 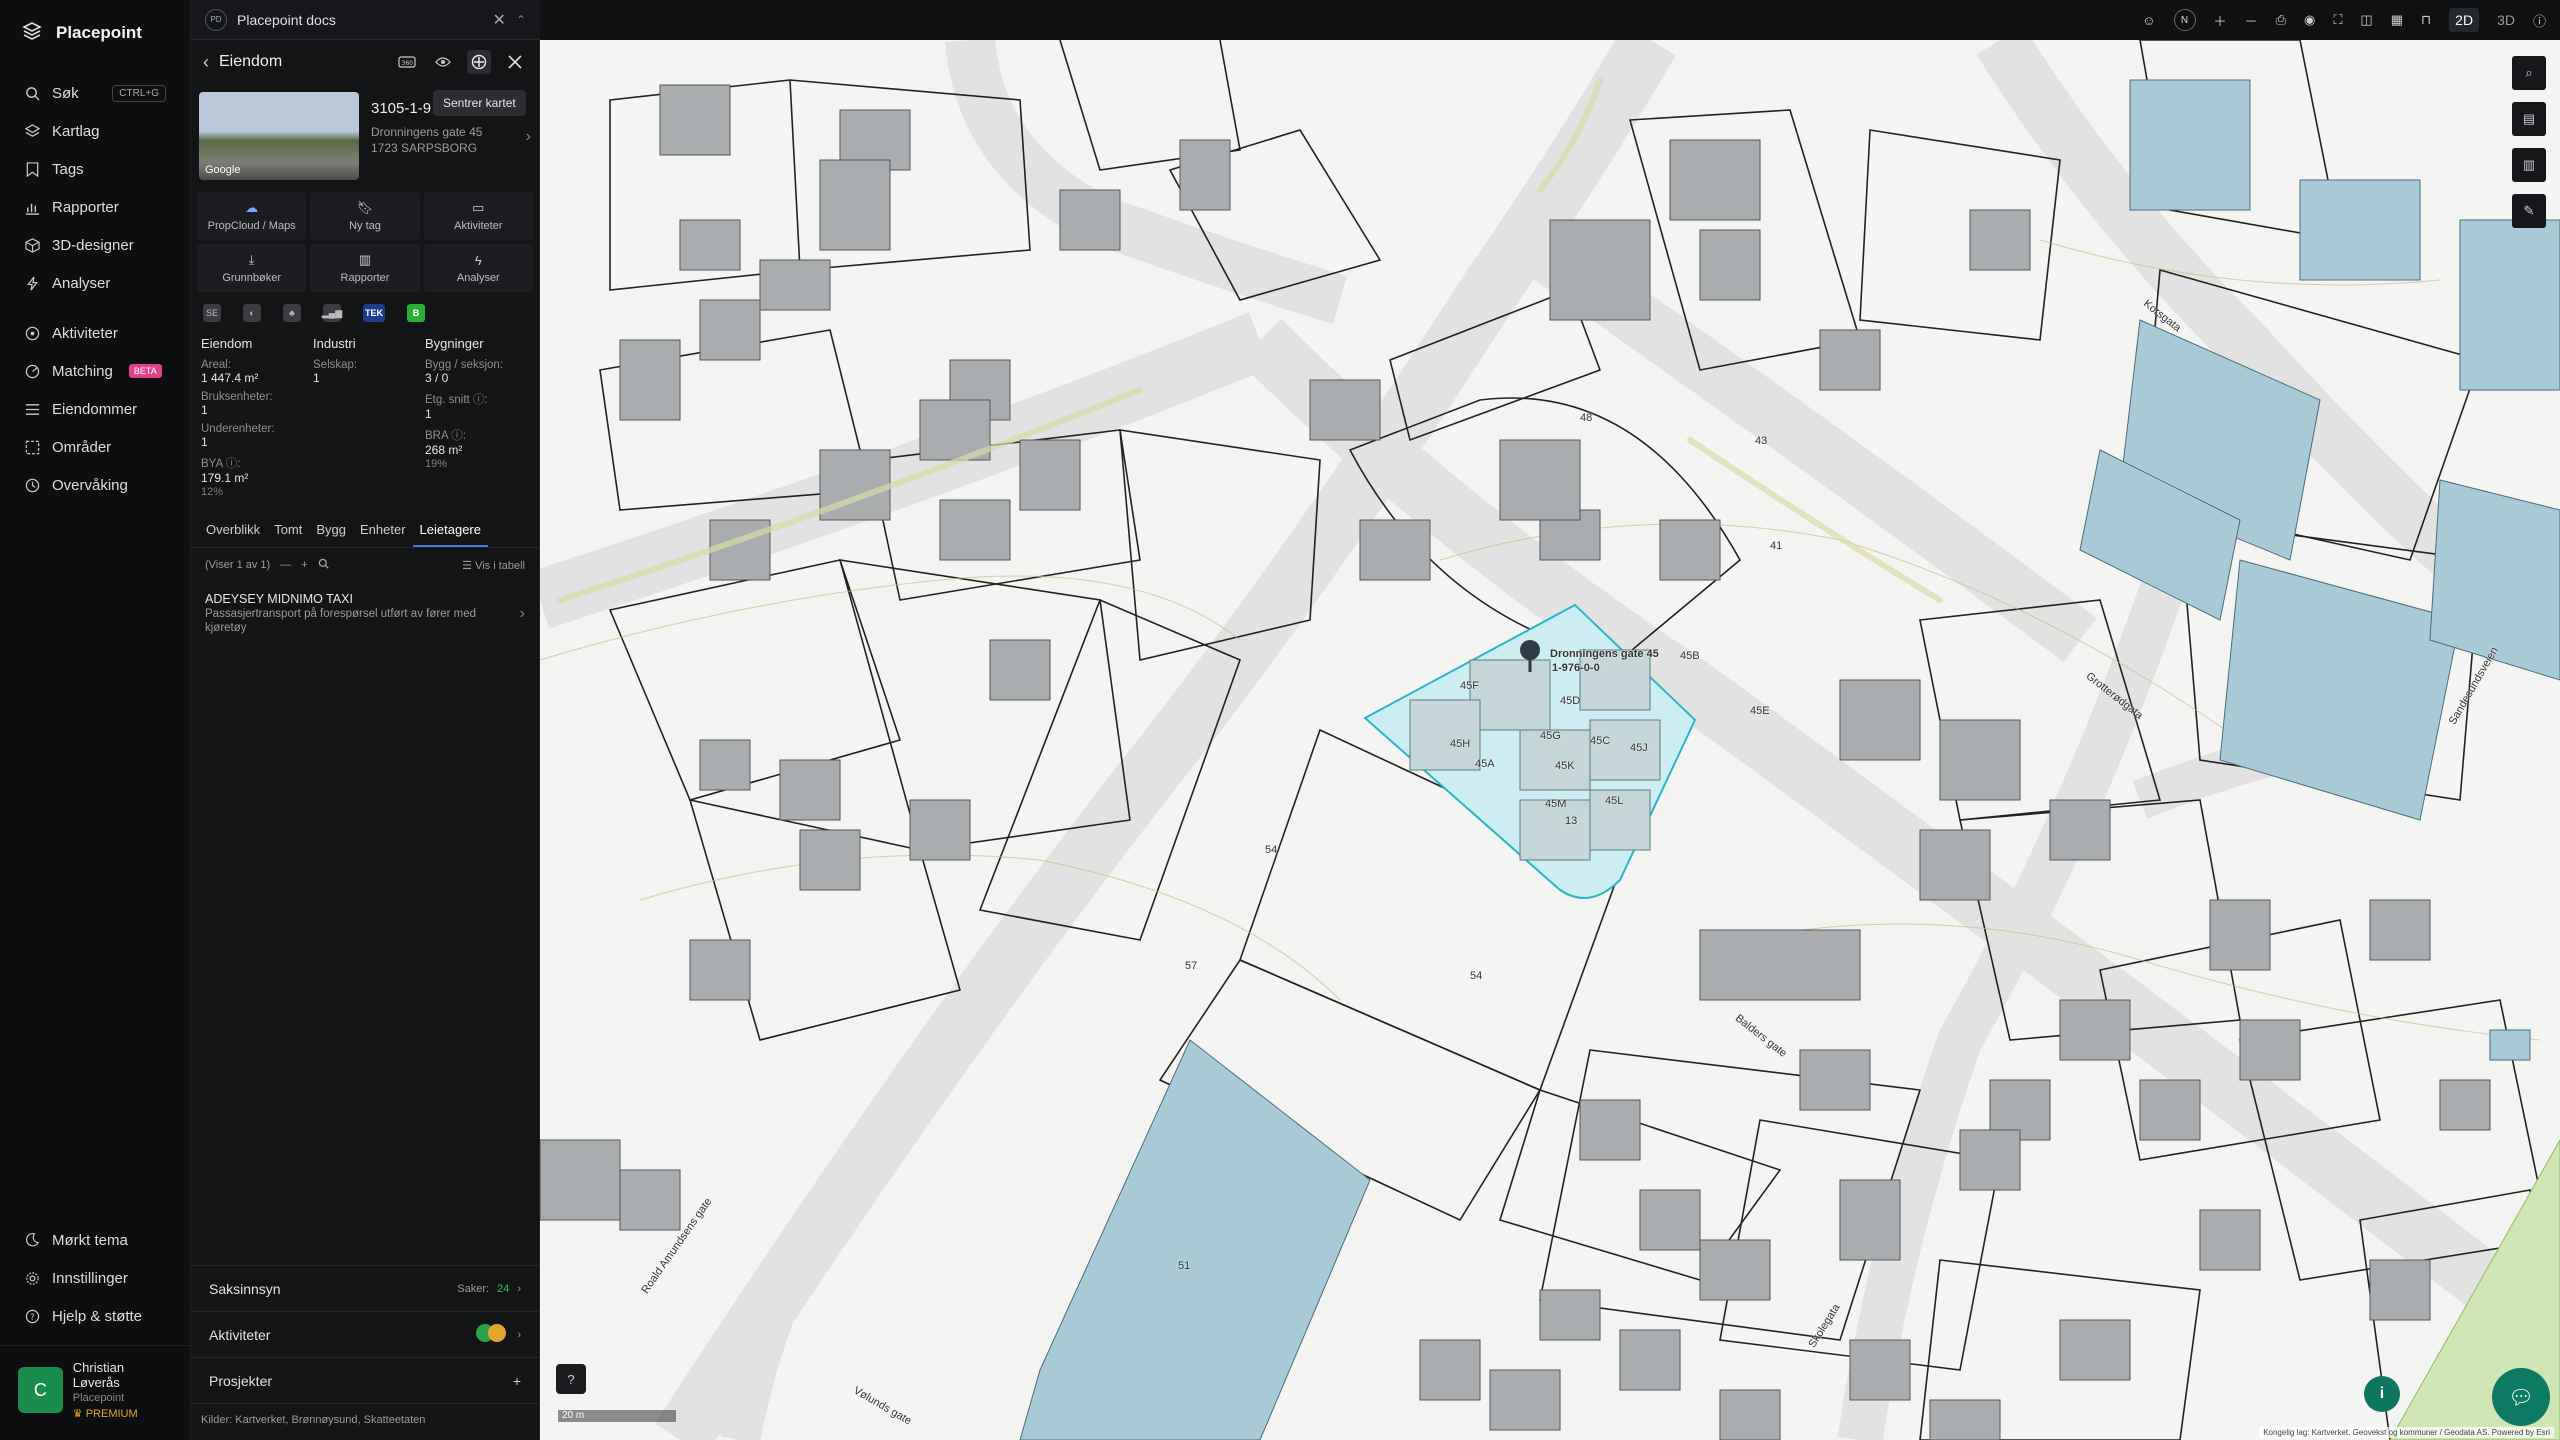 What do you see at coordinates (1485, 764) in the screenshot?
I see `parcel-label: 45A` at bounding box center [1485, 764].